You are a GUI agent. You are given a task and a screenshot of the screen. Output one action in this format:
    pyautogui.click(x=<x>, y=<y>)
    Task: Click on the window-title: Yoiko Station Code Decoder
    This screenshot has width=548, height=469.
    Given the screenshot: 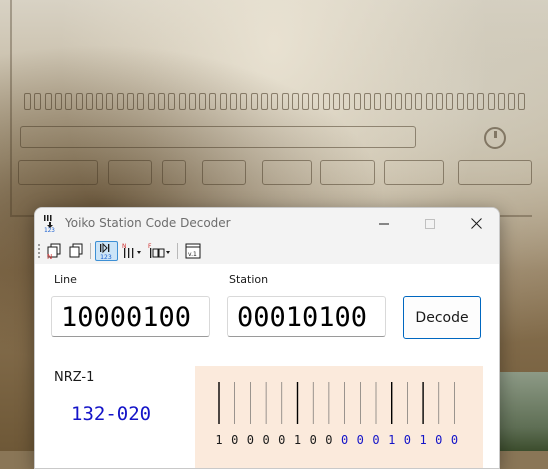 What is the action you would take?
    pyautogui.click(x=148, y=223)
    